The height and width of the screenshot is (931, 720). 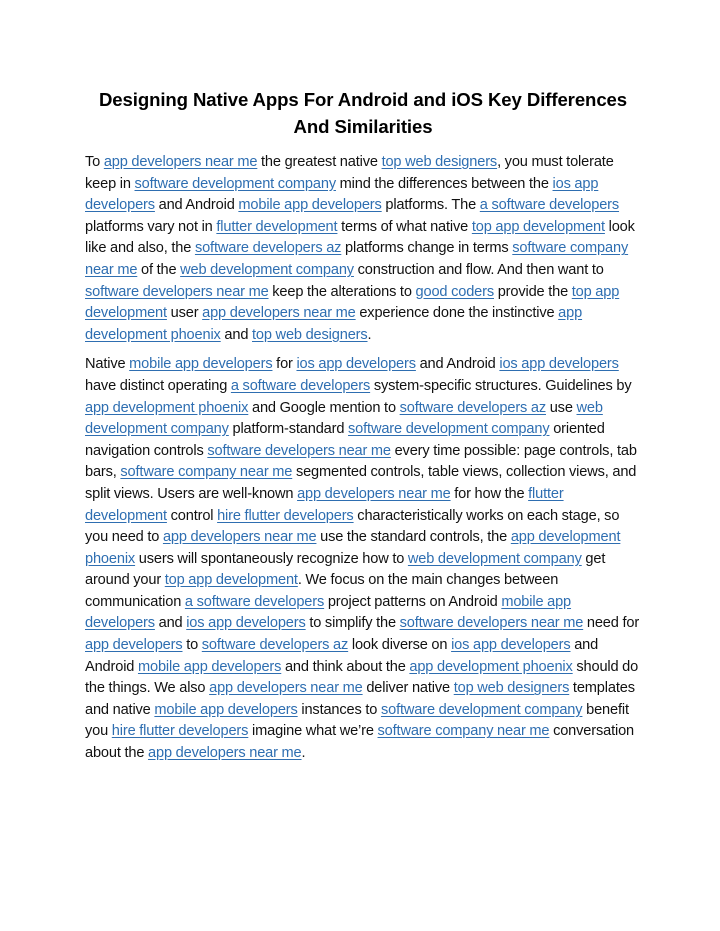 What do you see at coordinates (427, 248) in the screenshot?
I see `text-run: platforms change in terms` at bounding box center [427, 248].